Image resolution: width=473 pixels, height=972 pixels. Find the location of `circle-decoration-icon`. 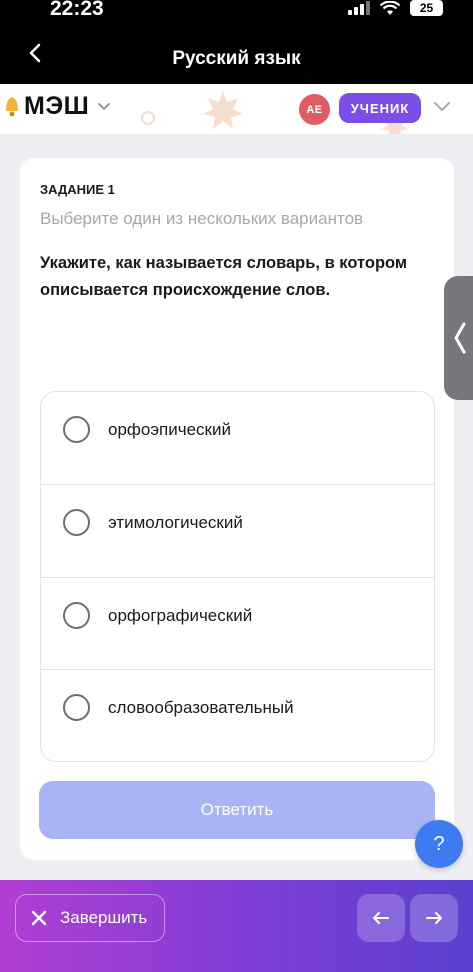

circle-decoration-icon is located at coordinates (148, 118).